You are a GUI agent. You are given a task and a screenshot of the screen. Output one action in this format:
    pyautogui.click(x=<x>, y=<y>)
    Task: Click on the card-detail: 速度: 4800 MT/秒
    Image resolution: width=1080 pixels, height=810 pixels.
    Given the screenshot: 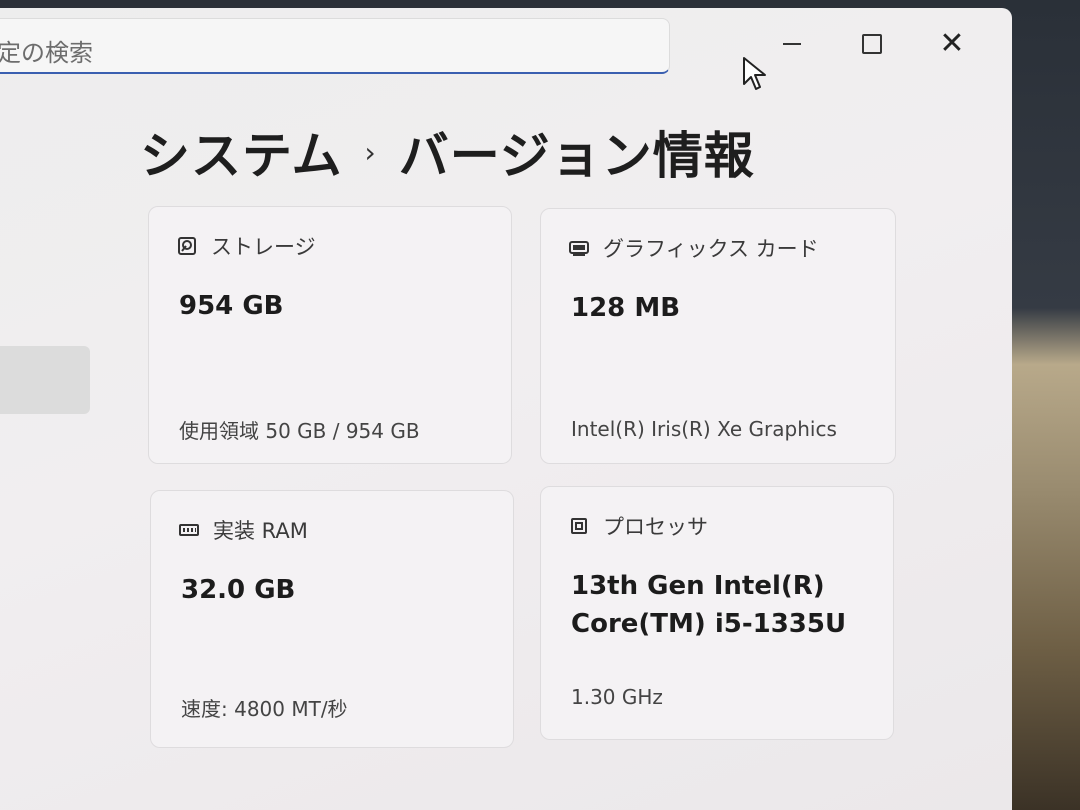 What is the action you would take?
    pyautogui.click(x=264, y=709)
    